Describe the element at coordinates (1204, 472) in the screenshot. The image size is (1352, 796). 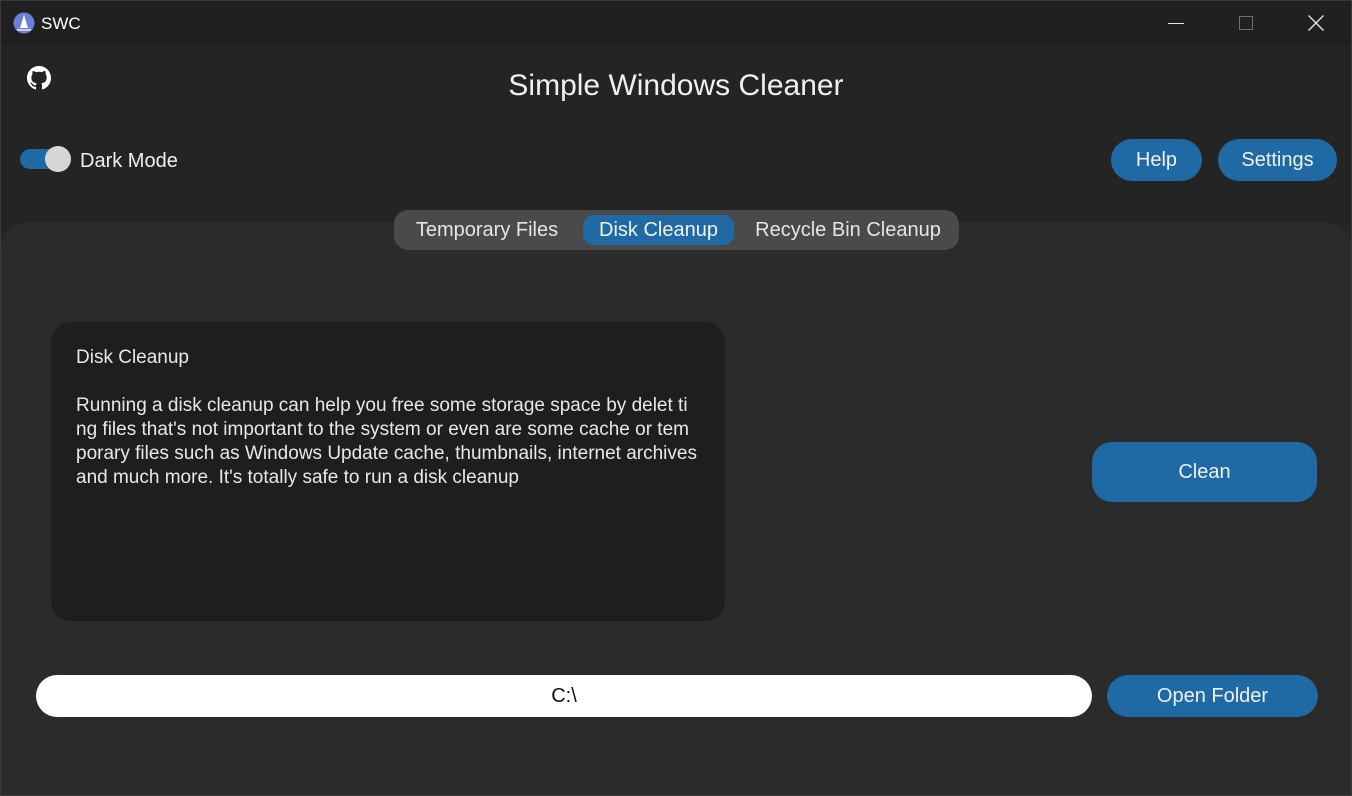
I see `clean-button: Clean` at that location.